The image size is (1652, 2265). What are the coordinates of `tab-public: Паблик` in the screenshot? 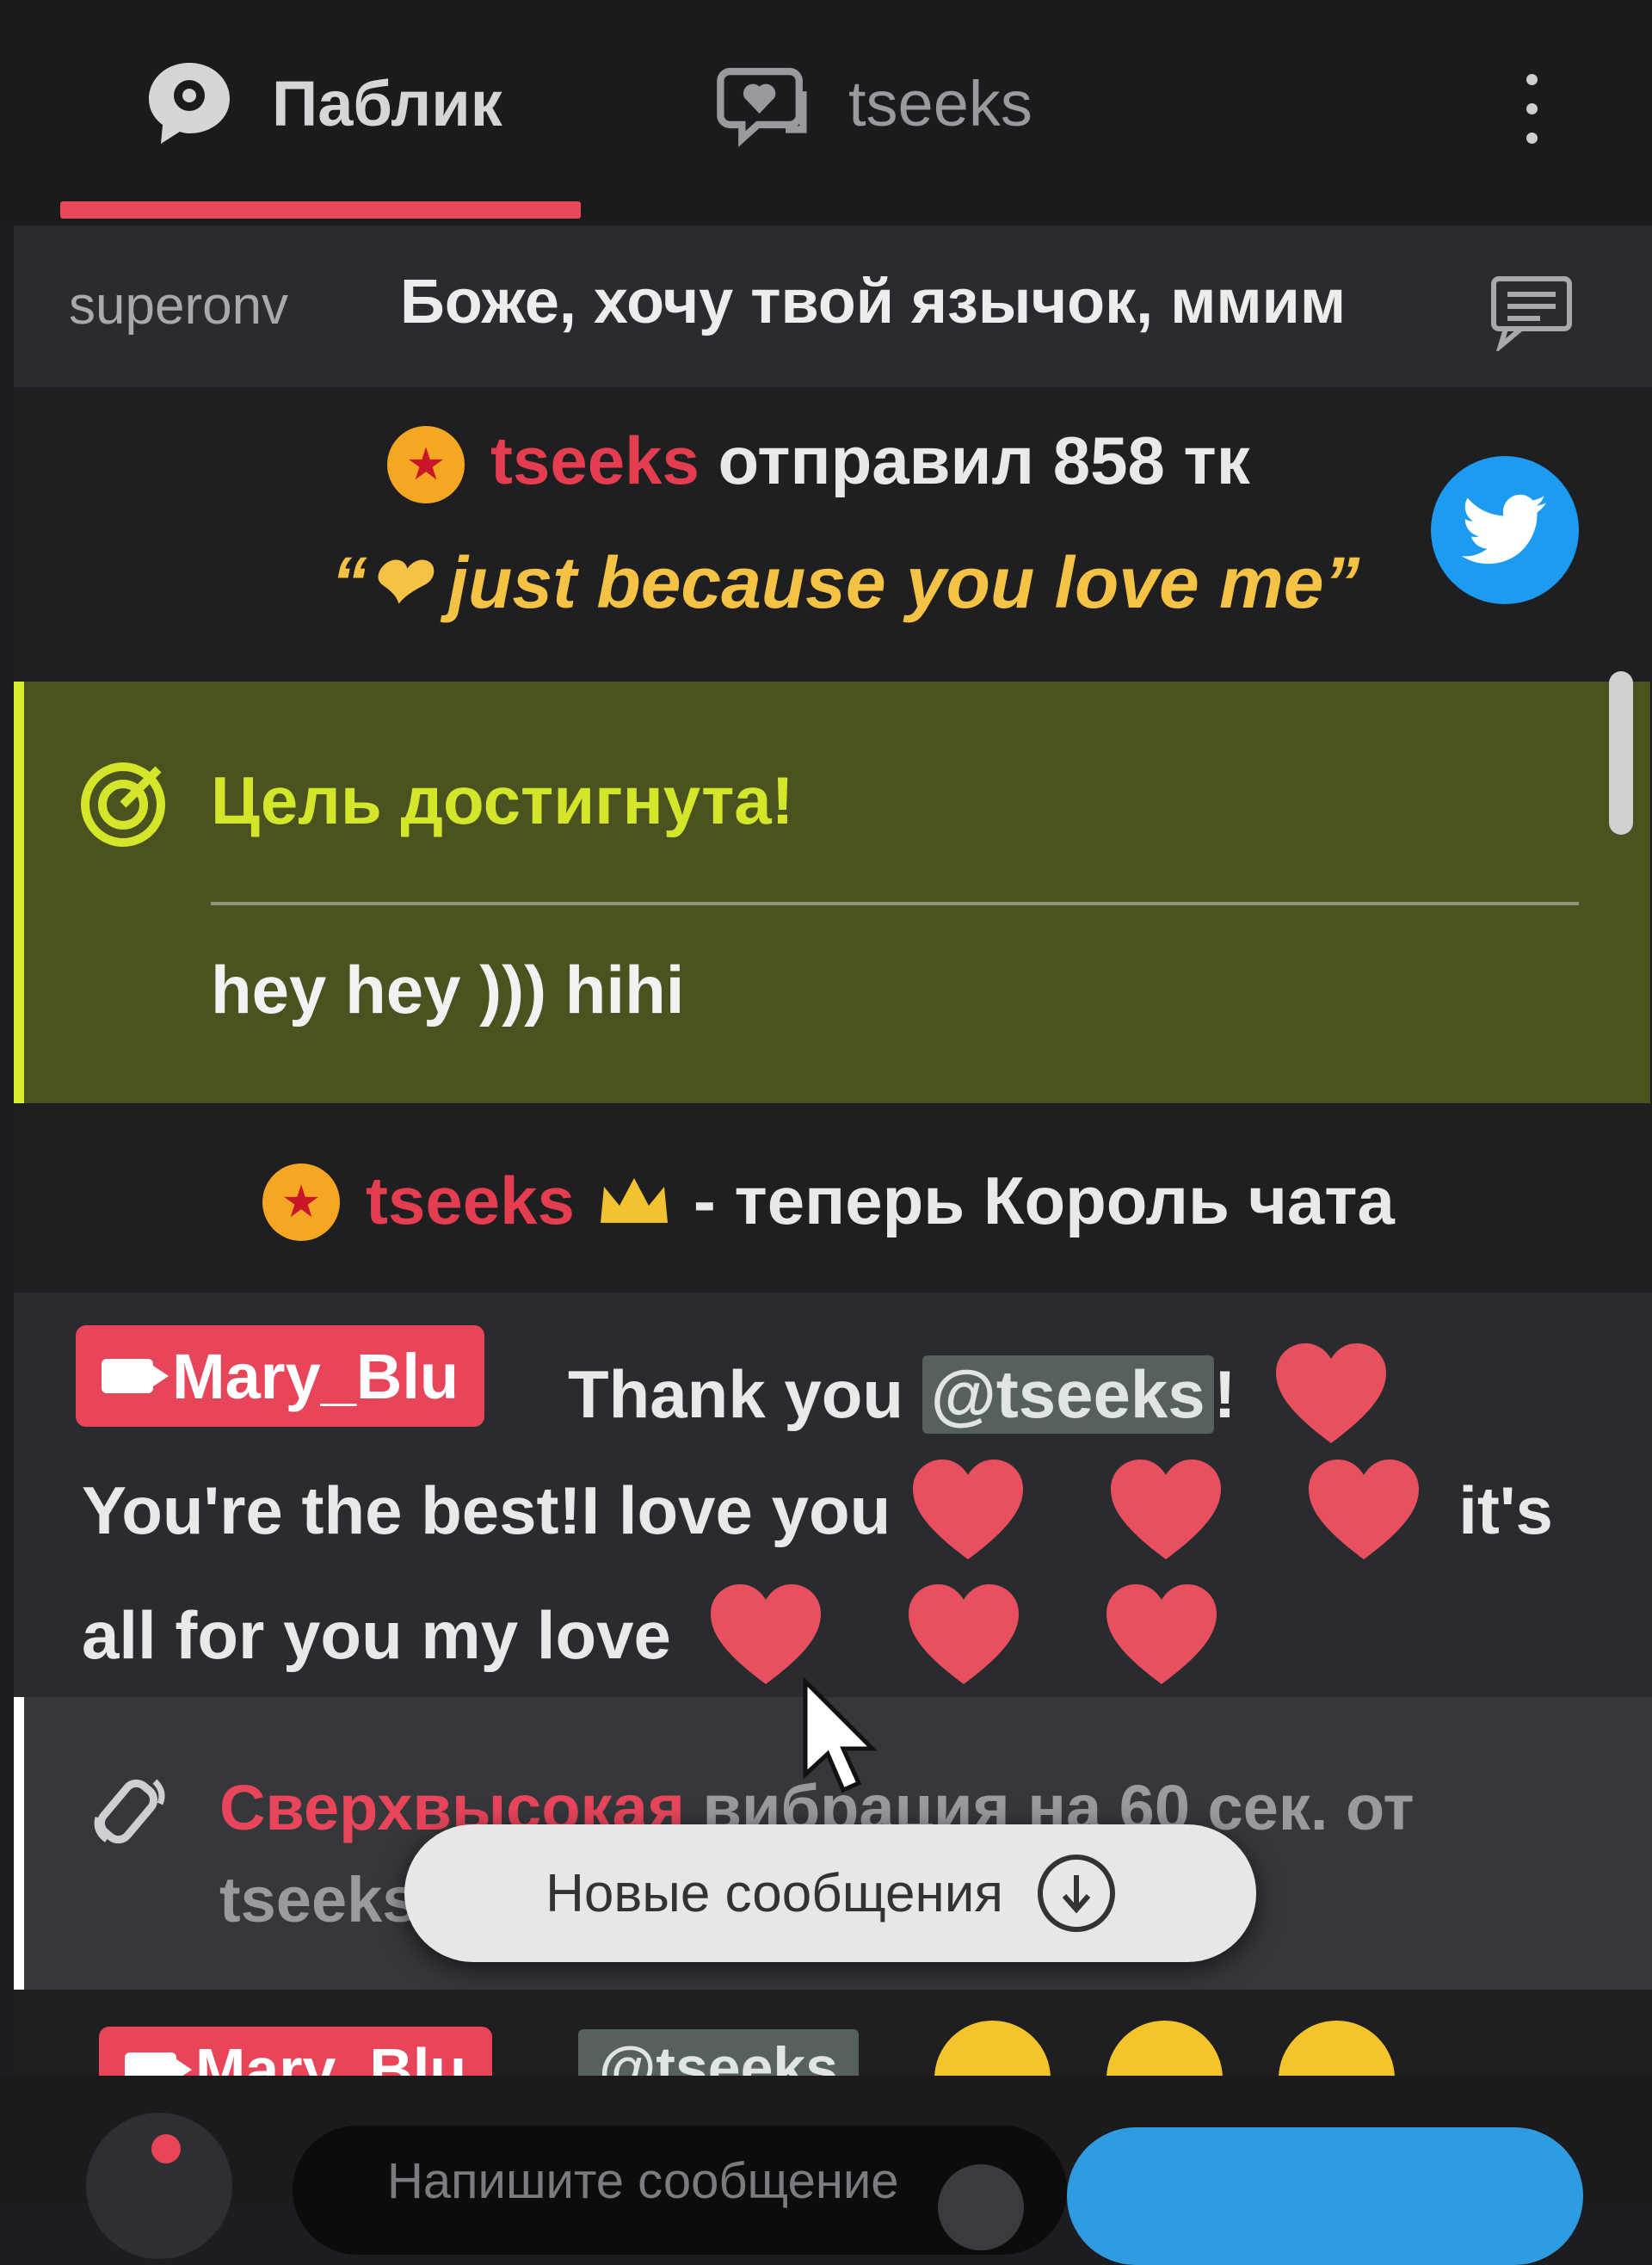 It's located at (320, 103).